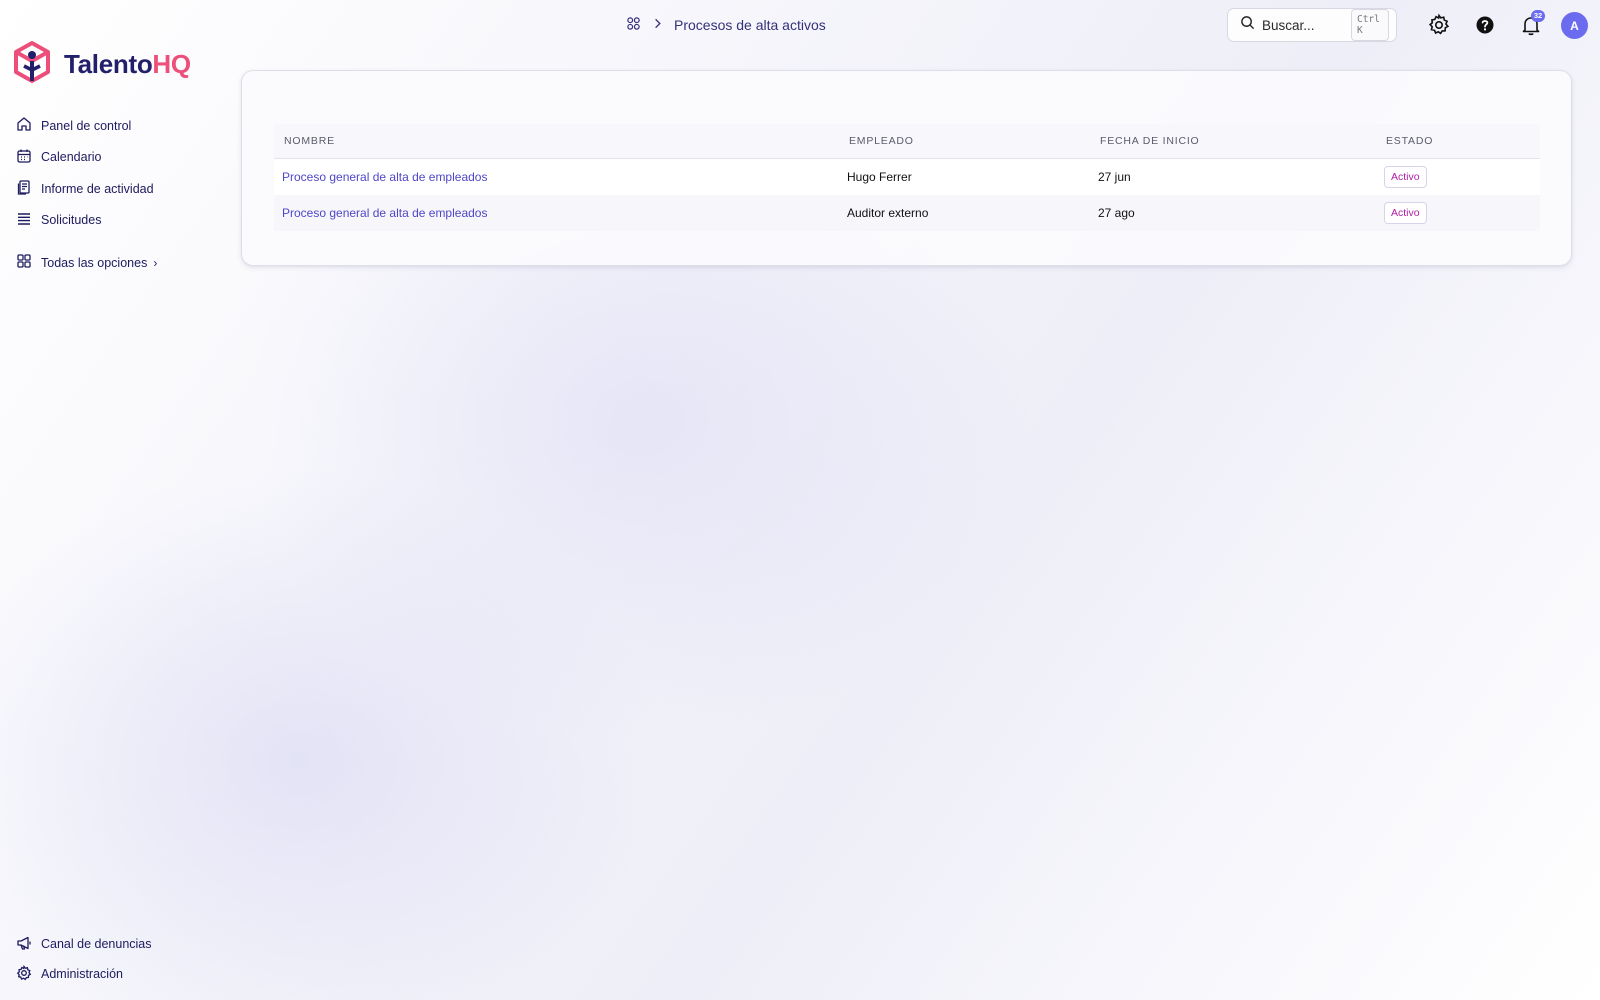  I want to click on bell-icon, so click(1531, 29).